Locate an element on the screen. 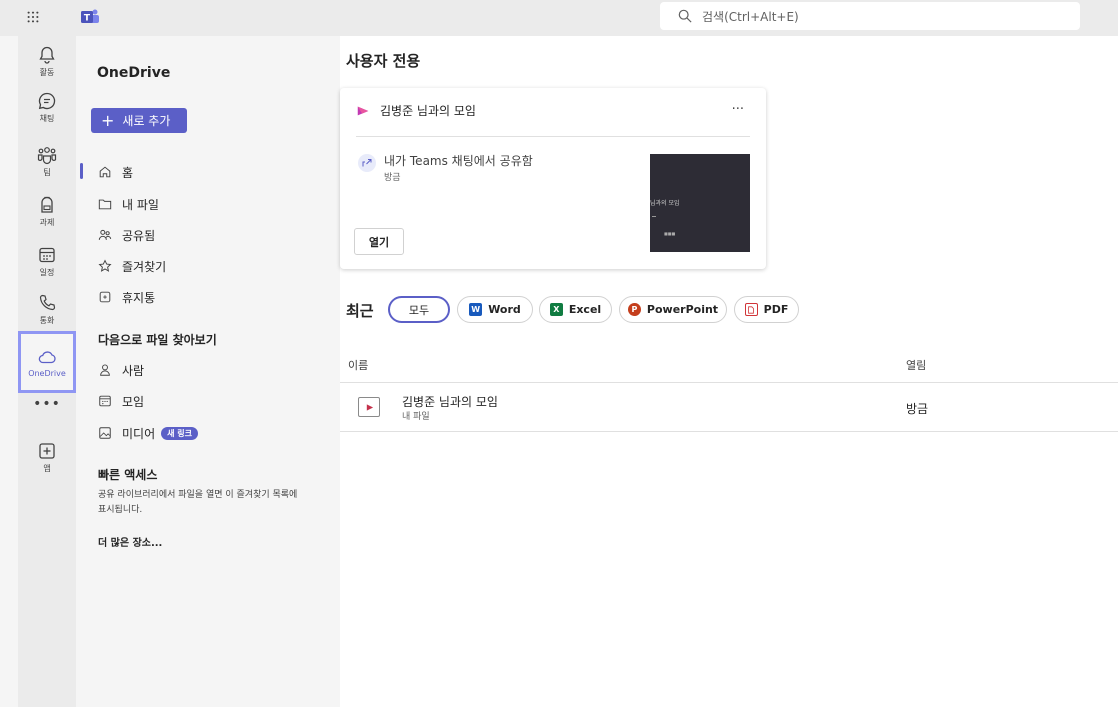  app-launcher-icon is located at coordinates (33, 17).